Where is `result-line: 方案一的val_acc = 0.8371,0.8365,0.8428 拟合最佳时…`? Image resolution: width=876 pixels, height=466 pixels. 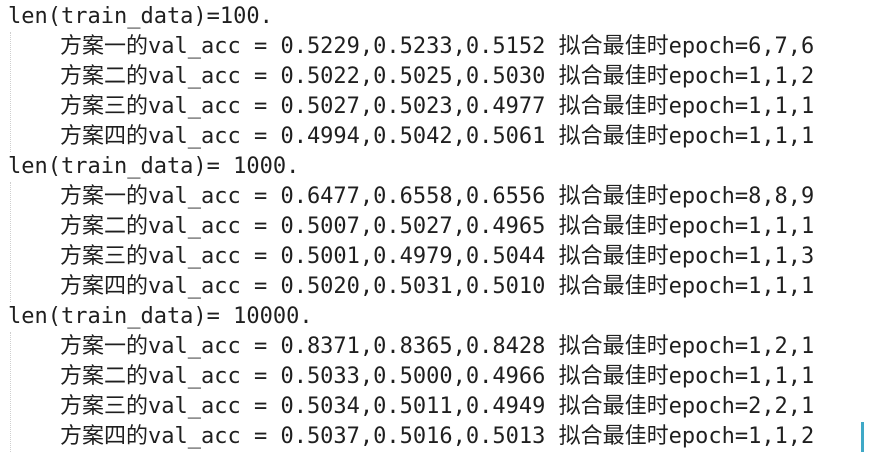
result-line: 方案一的val_acc = 0.8371,0.8365,0.8428 拟合最佳时… is located at coordinates (437, 347).